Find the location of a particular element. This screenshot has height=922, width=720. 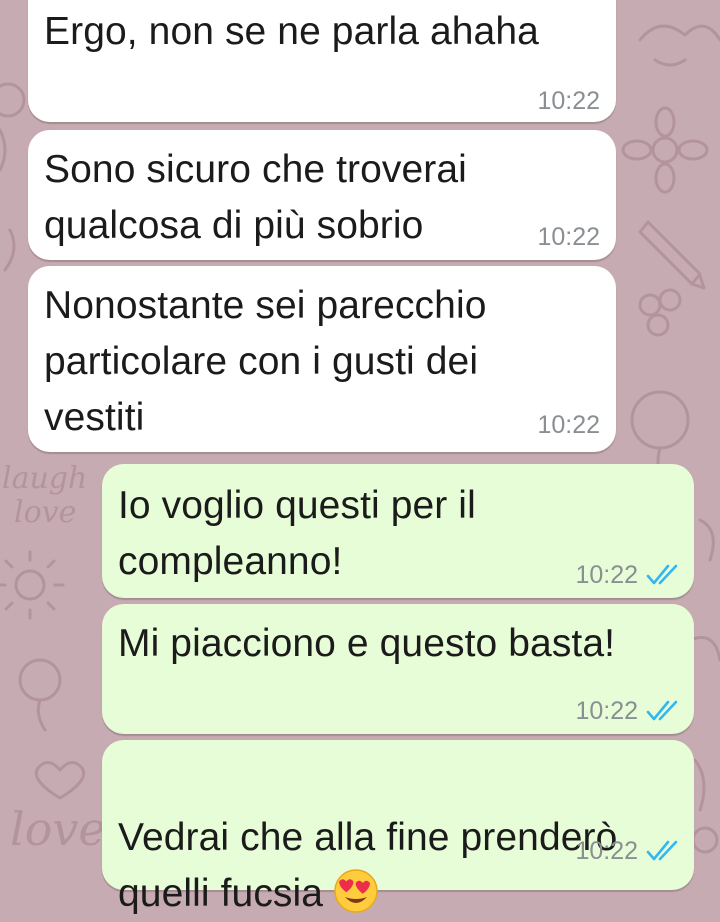

smiling-face-with-heart-eyes-icon is located at coordinates (356, 891).